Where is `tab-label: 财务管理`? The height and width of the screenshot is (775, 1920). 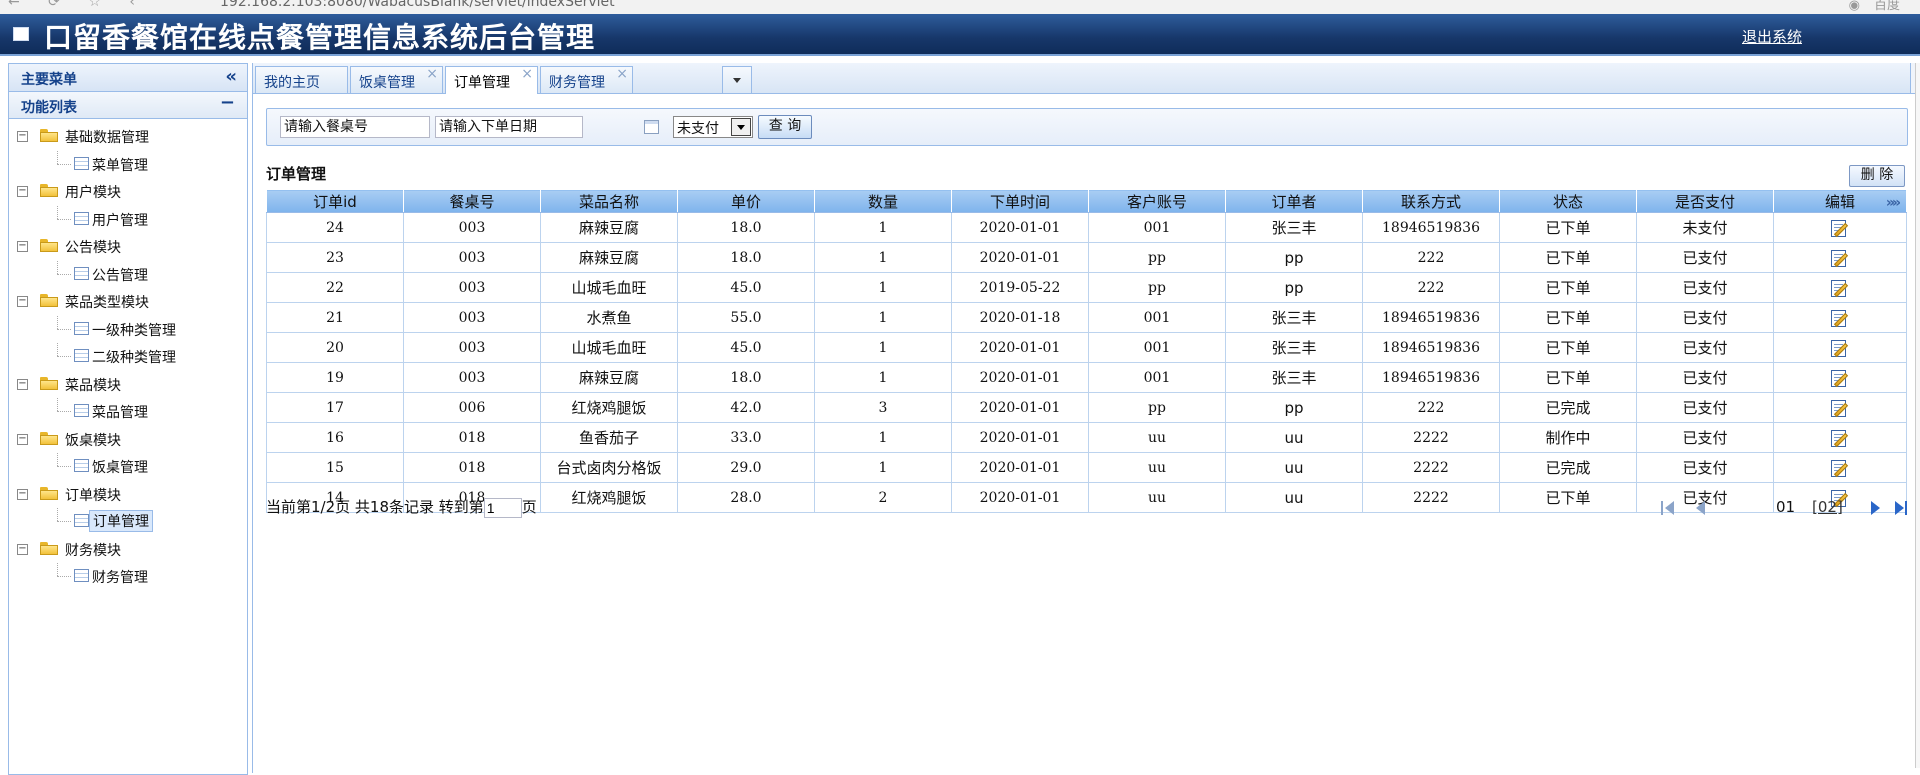 tab-label: 财务管理 is located at coordinates (577, 82).